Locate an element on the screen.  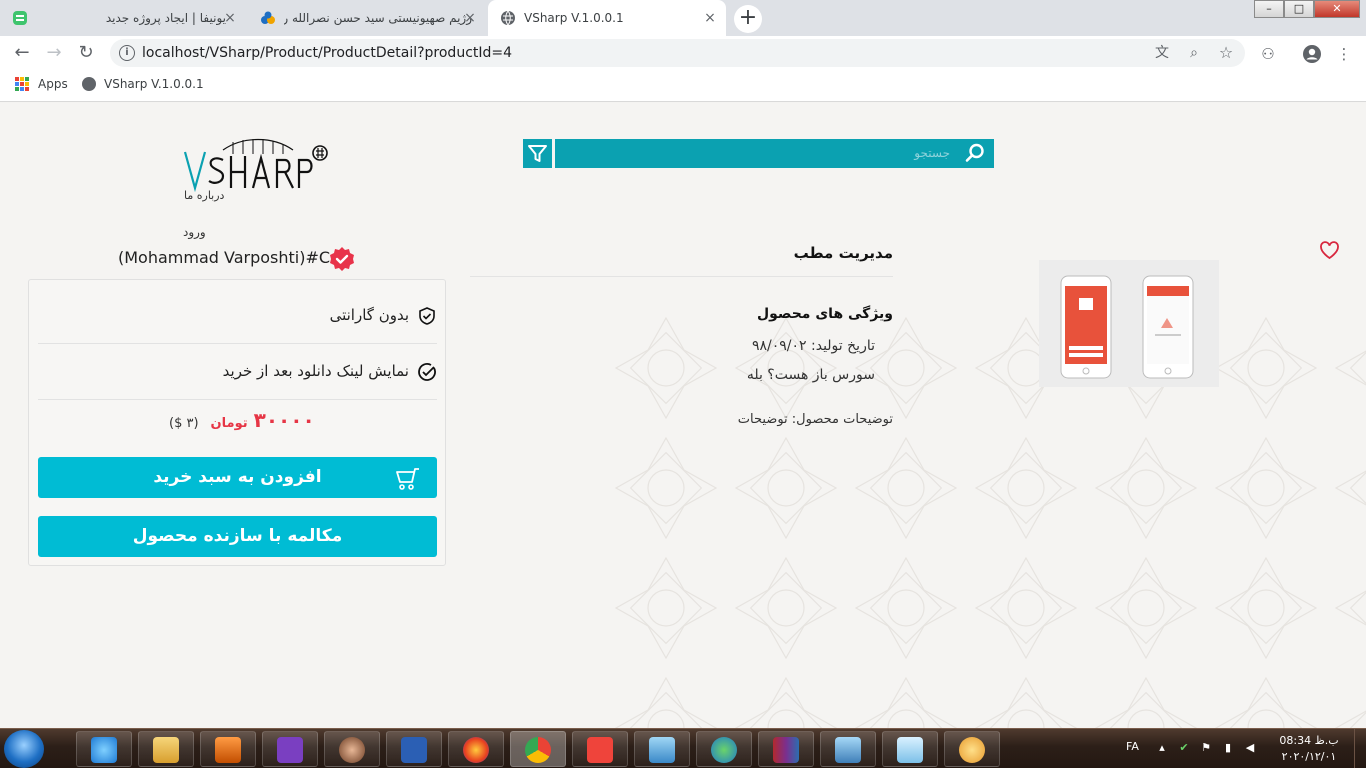
bookmark-star-icon: ☆ is located at coordinates (1226, 53).